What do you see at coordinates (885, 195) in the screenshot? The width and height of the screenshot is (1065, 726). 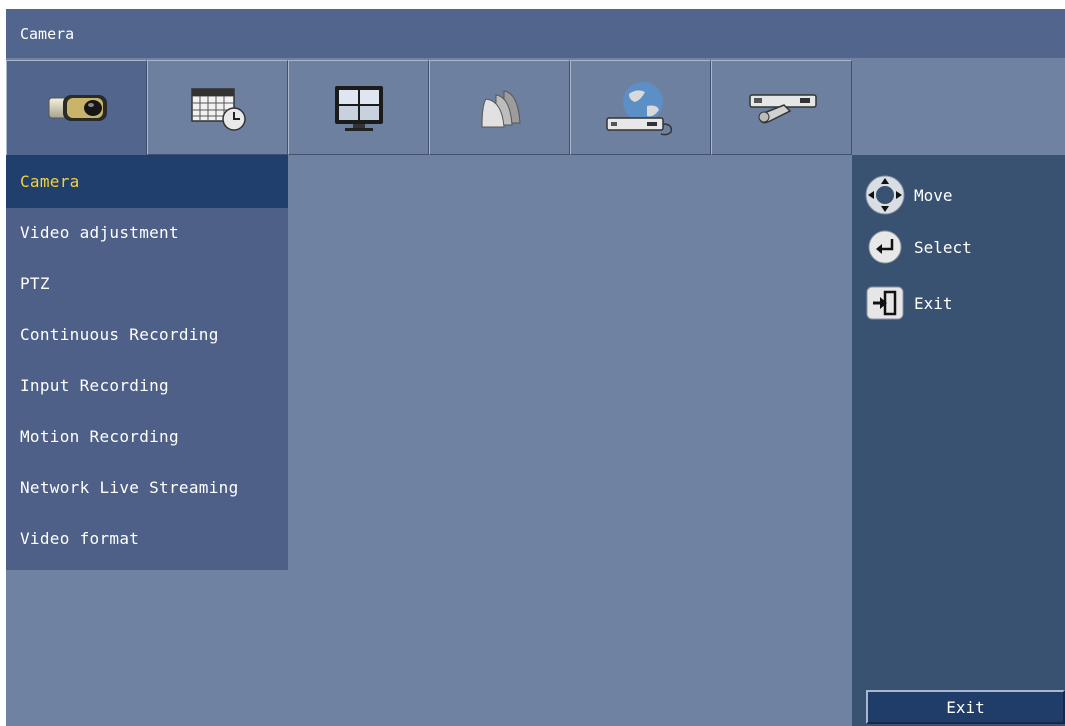 I see `direction-pad-icon` at bounding box center [885, 195].